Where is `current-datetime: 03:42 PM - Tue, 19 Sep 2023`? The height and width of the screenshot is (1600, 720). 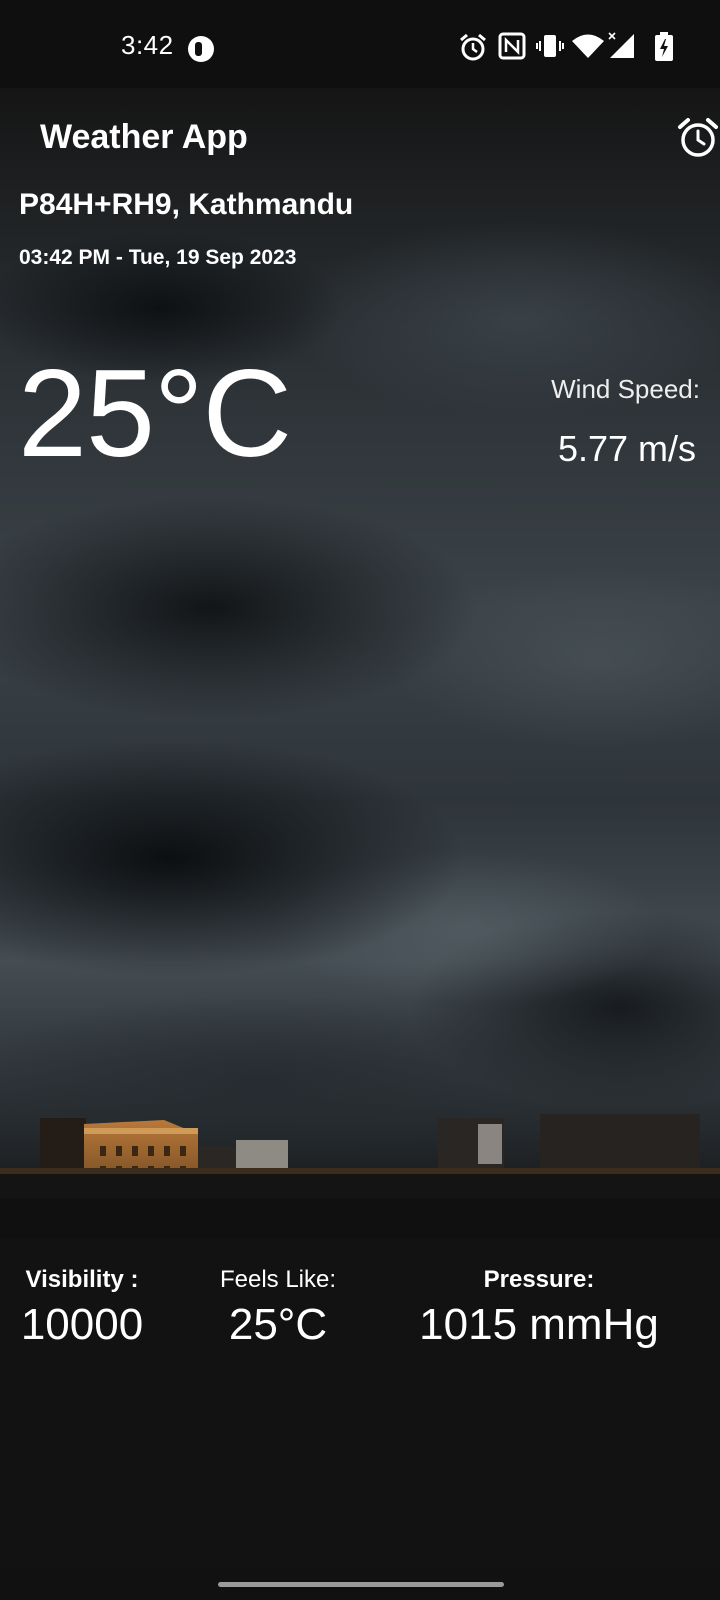
current-datetime: 03:42 PM - Tue, 19 Sep 2023 is located at coordinates (158, 257).